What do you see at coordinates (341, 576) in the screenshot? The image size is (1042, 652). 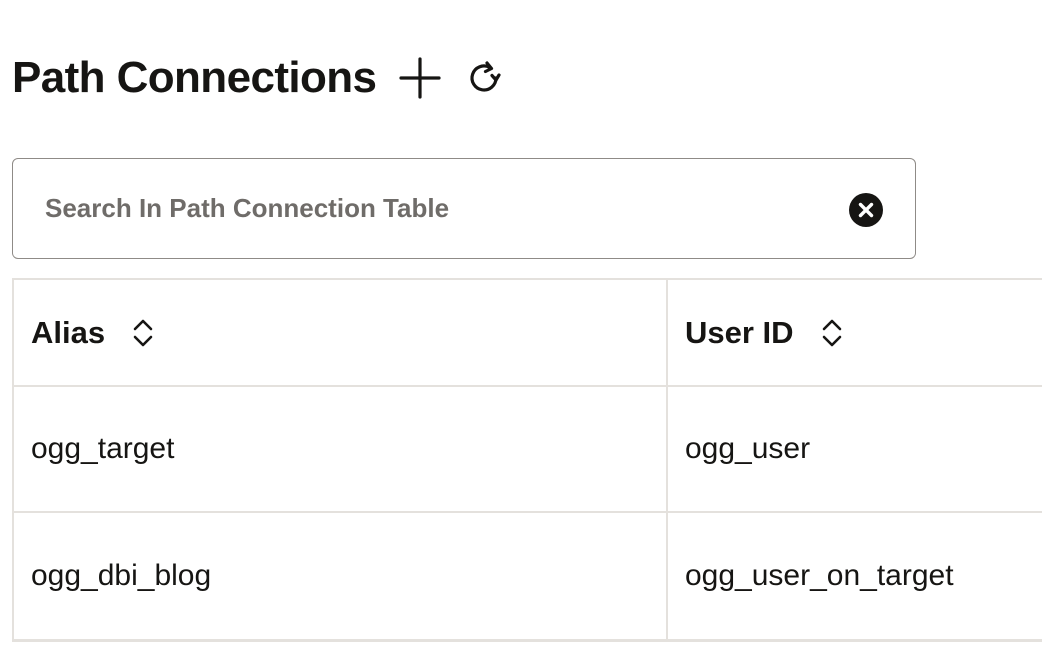 I see `alias-cell: ogg_dbi_blog` at bounding box center [341, 576].